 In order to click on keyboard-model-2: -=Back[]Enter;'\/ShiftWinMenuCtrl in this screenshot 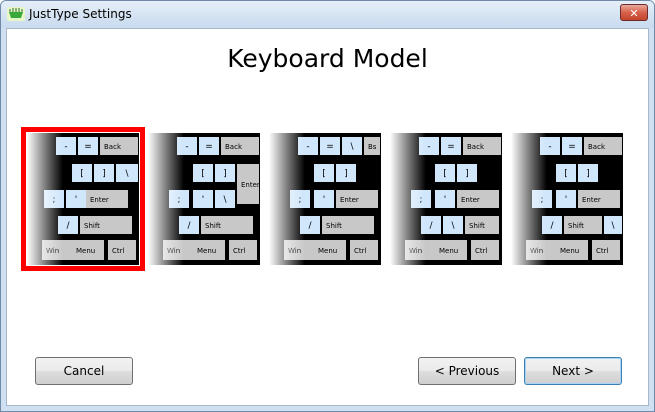, I will do `click(204, 199)`.